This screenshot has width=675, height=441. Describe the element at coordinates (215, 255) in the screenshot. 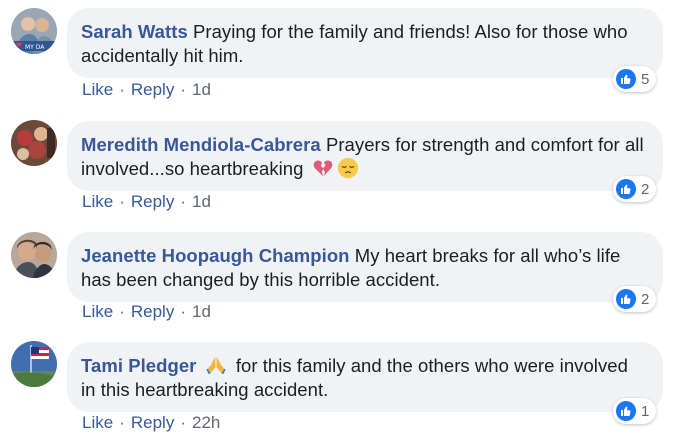

I see `comment-author: Jeanette Hoopaugh Champion` at that location.